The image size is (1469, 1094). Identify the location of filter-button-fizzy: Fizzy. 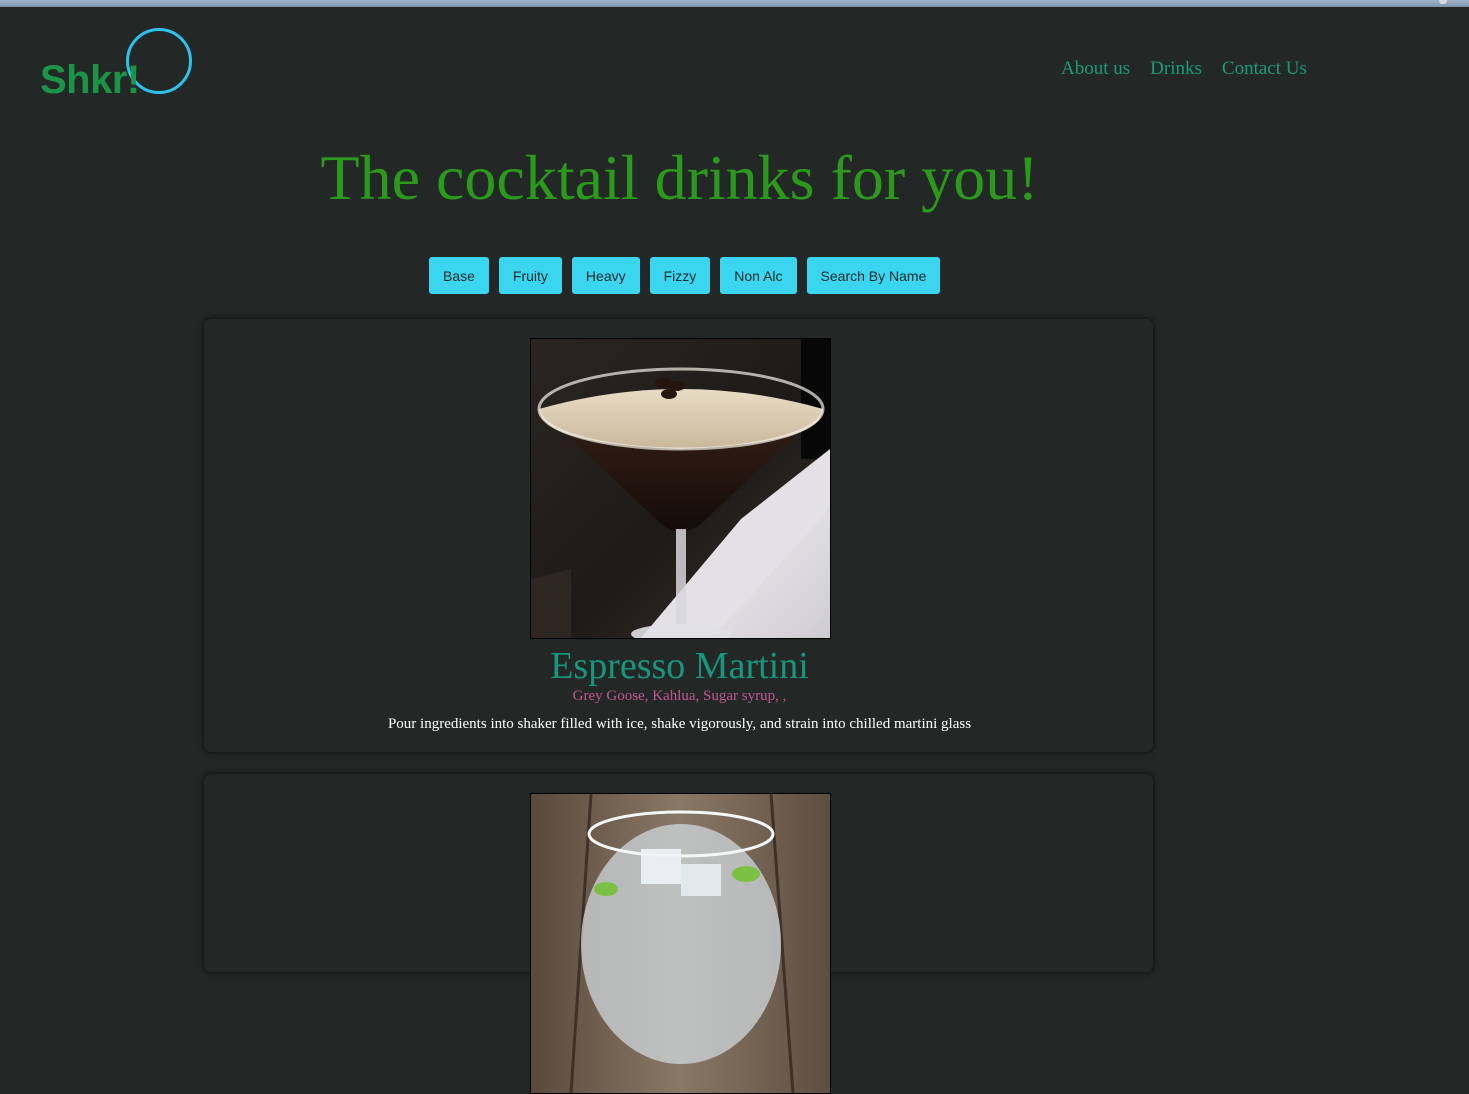
(680, 275).